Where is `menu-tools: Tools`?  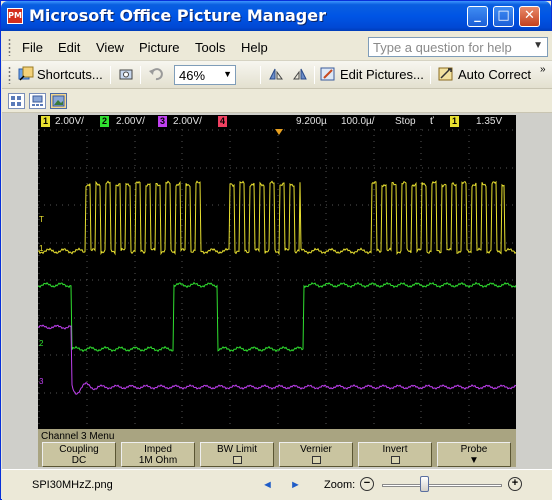
menu-tools: Tools is located at coordinates (210, 47).